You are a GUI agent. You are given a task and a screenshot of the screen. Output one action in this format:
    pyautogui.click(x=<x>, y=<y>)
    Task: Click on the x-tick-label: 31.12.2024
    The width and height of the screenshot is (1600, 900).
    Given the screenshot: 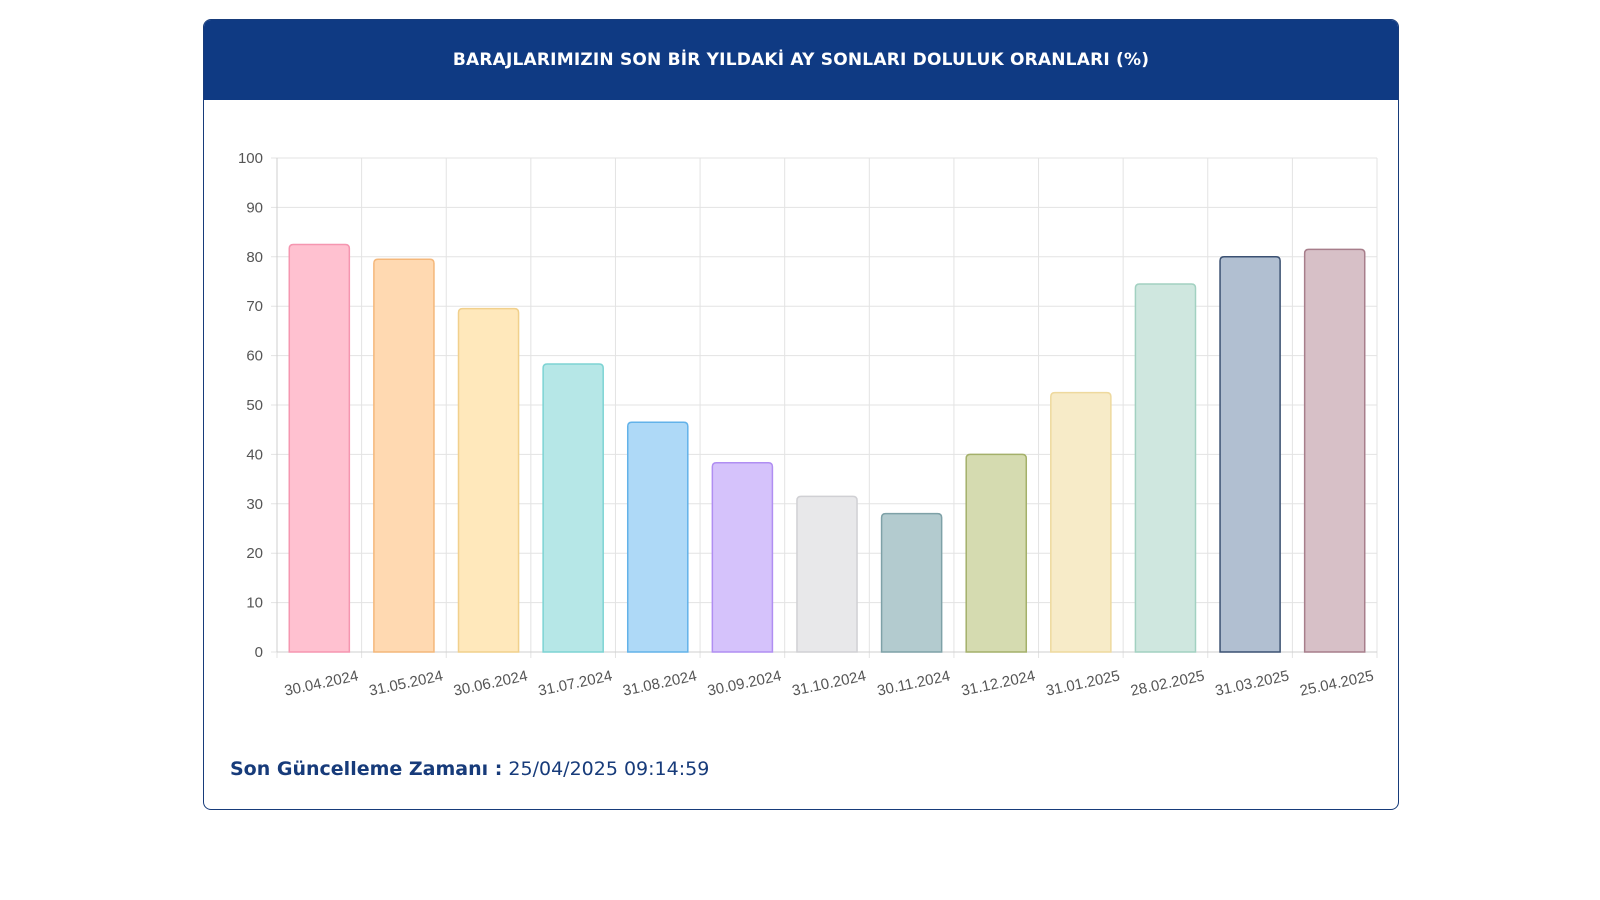 What is the action you would take?
    pyautogui.click(x=998, y=683)
    